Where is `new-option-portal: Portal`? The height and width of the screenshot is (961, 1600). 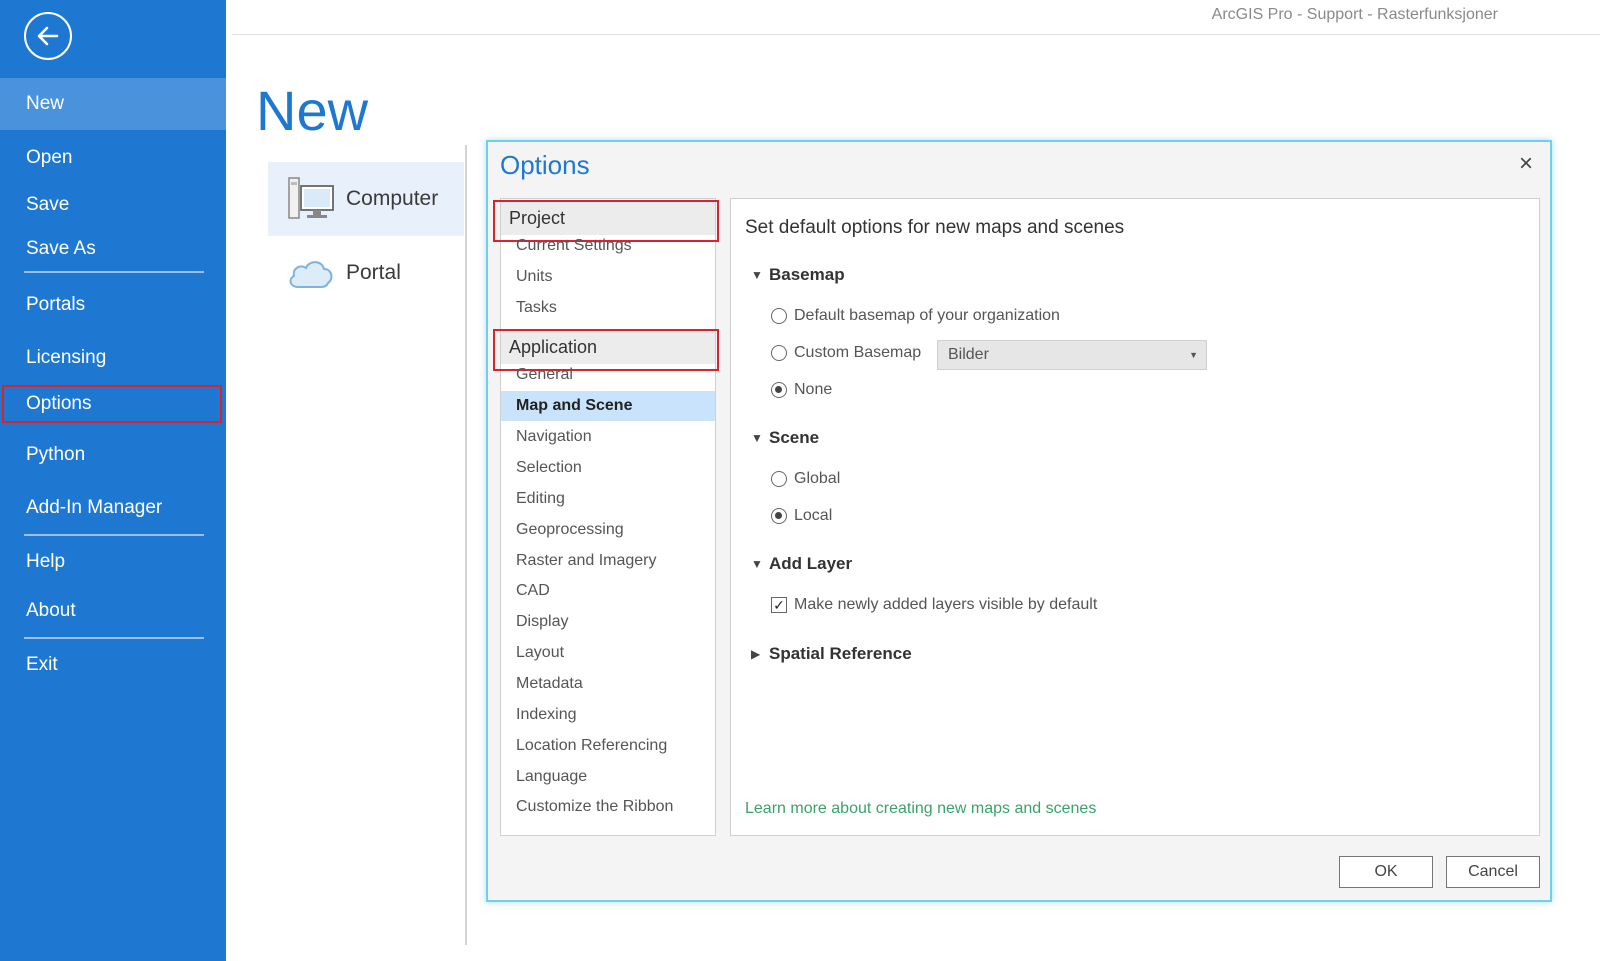 new-option-portal: Portal is located at coordinates (366, 273).